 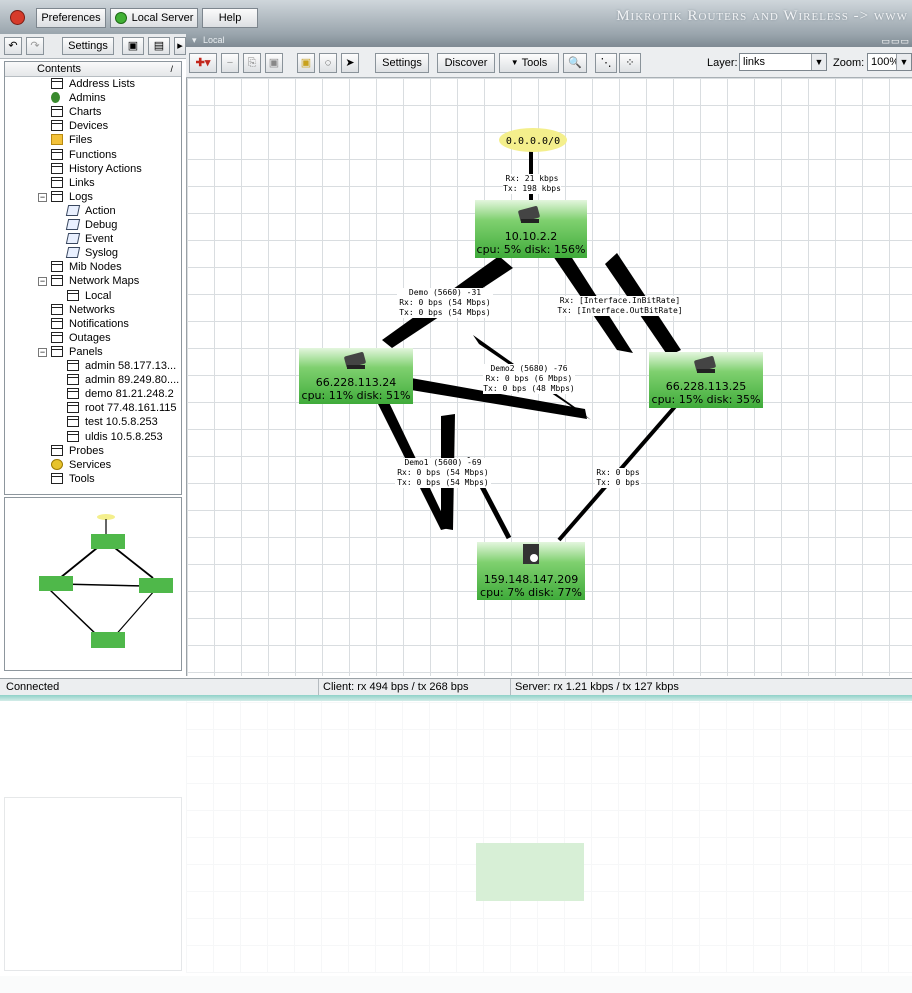 What do you see at coordinates (630, 63) in the screenshot?
I see `arrange-icon: ⁘` at bounding box center [630, 63].